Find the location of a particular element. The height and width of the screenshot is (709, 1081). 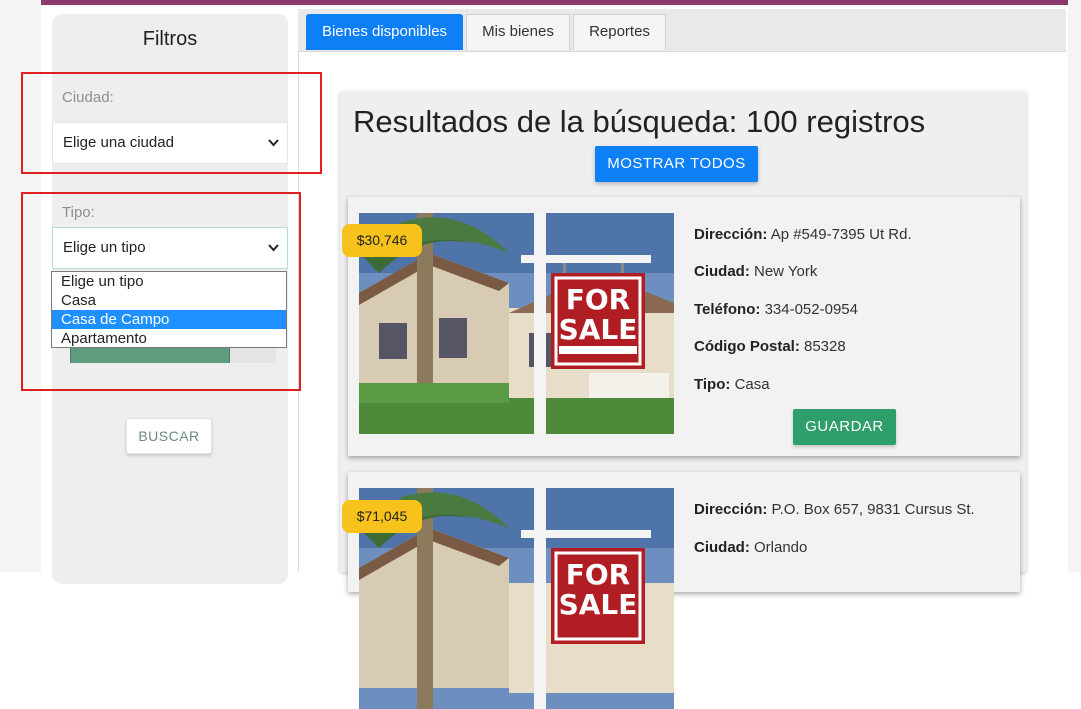

price-badge: $30,746 is located at coordinates (382, 240).